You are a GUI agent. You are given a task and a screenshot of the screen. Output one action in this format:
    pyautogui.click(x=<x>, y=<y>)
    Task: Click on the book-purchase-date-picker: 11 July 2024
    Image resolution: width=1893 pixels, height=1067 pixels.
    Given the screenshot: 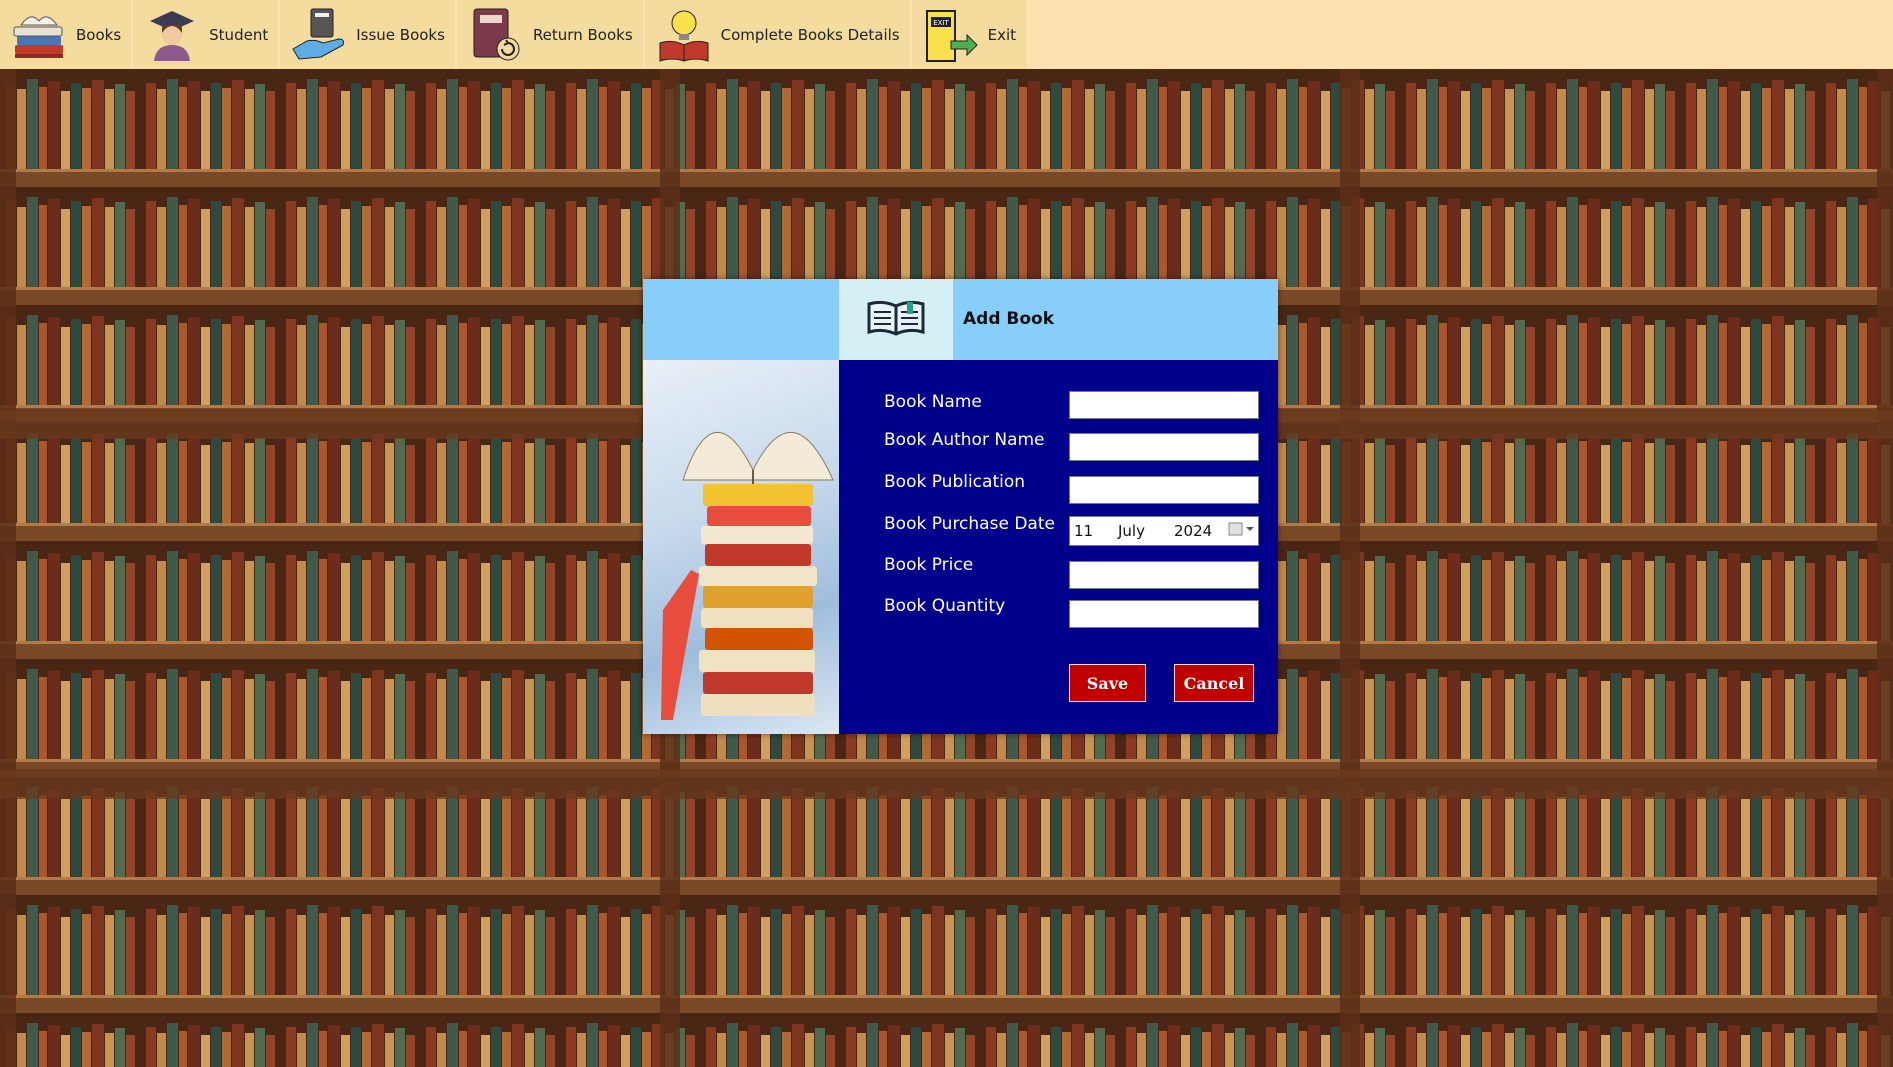 What is the action you would take?
    pyautogui.click(x=1164, y=531)
    